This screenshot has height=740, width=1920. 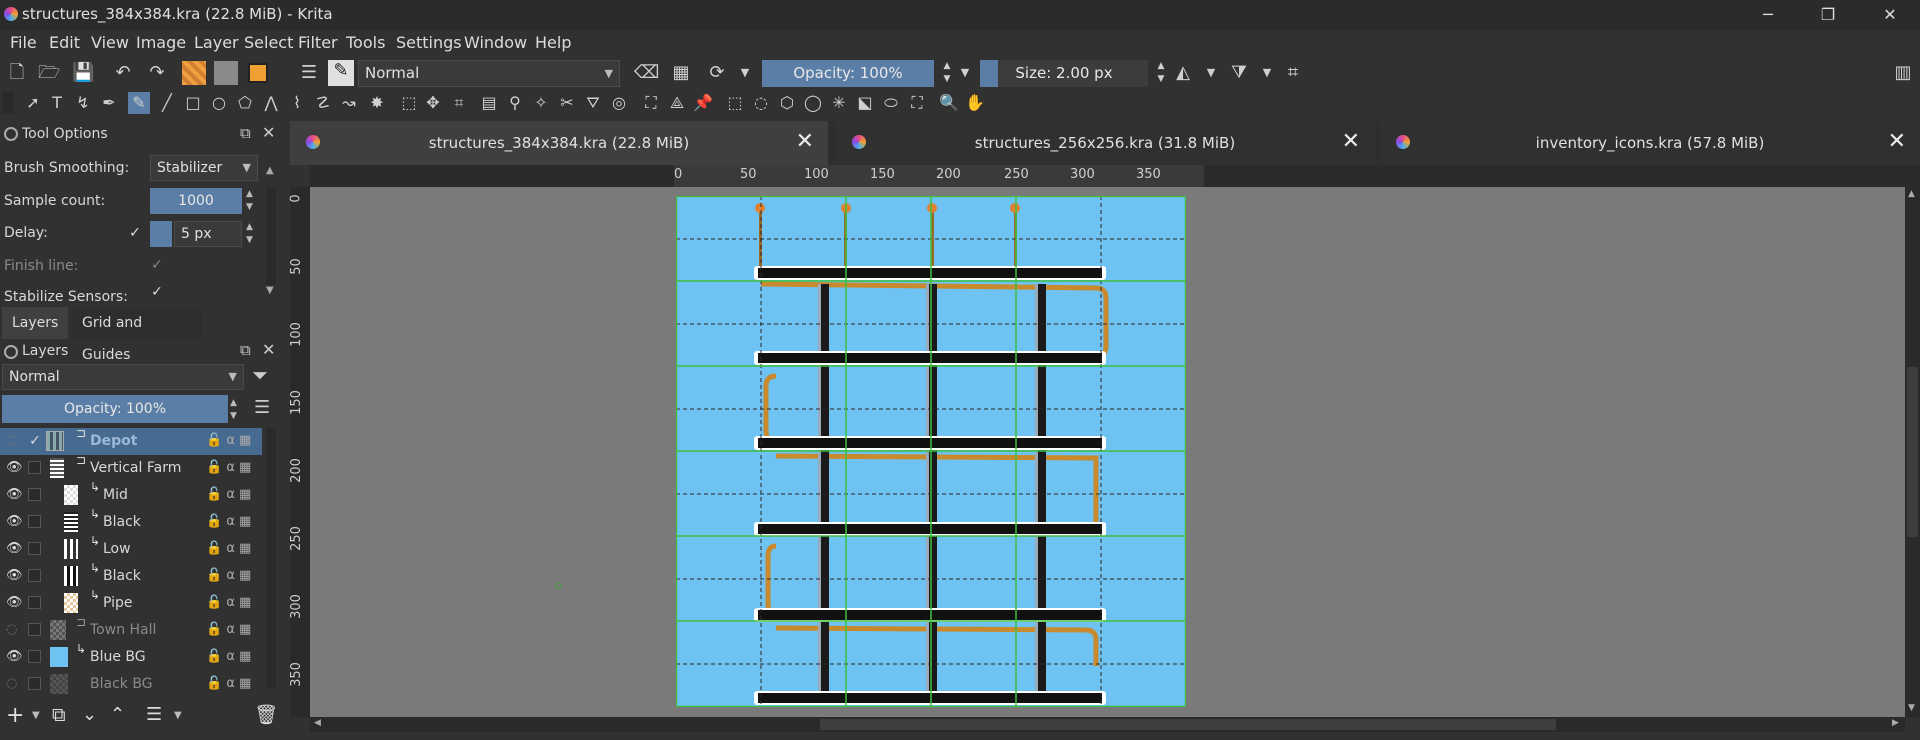 I want to click on colorize-mask-icon: ✂, so click(x=567, y=103).